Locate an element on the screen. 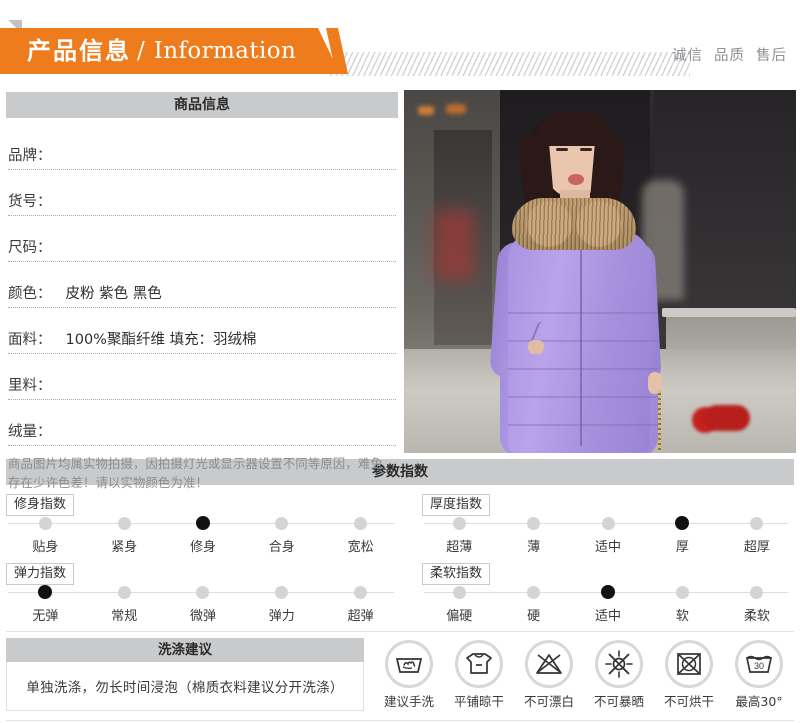 Image resolution: width=800 pixels, height=723 pixels. photo-red-object is located at coordinates (727, 418).